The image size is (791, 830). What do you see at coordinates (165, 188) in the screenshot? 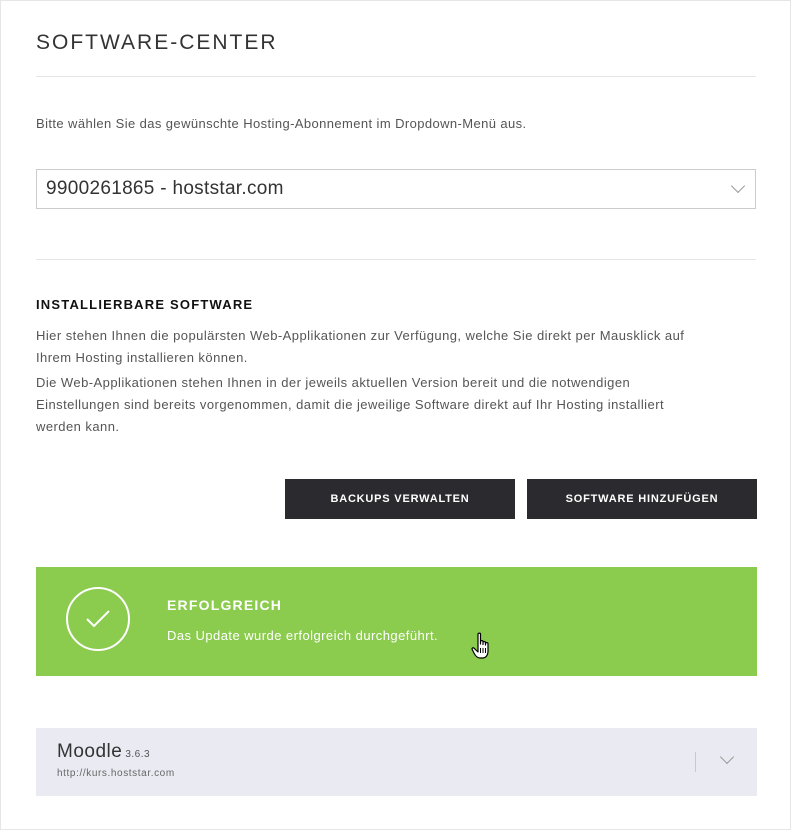
I see `subscription-select-value: 9900261865 - hoststar.com` at bounding box center [165, 188].